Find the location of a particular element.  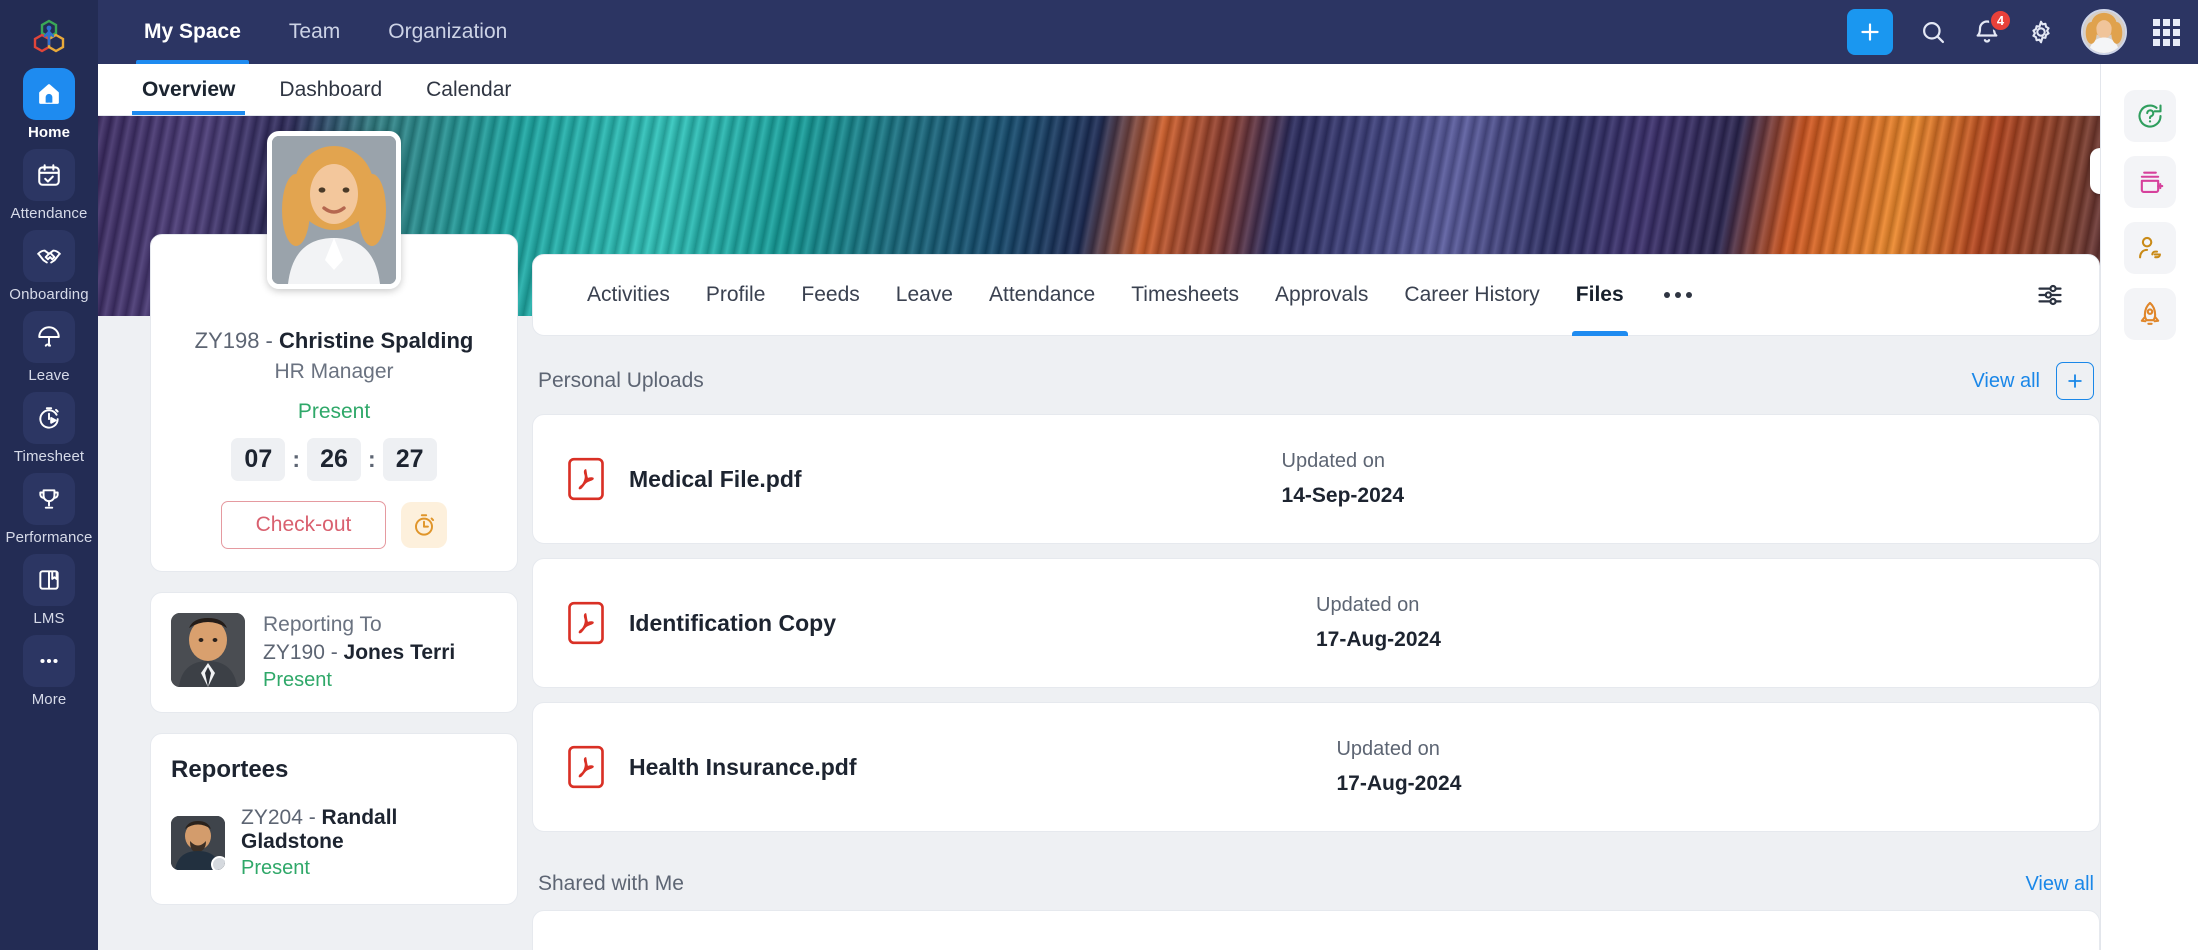

sidebar-item-performance: Performance is located at coordinates (49, 509).